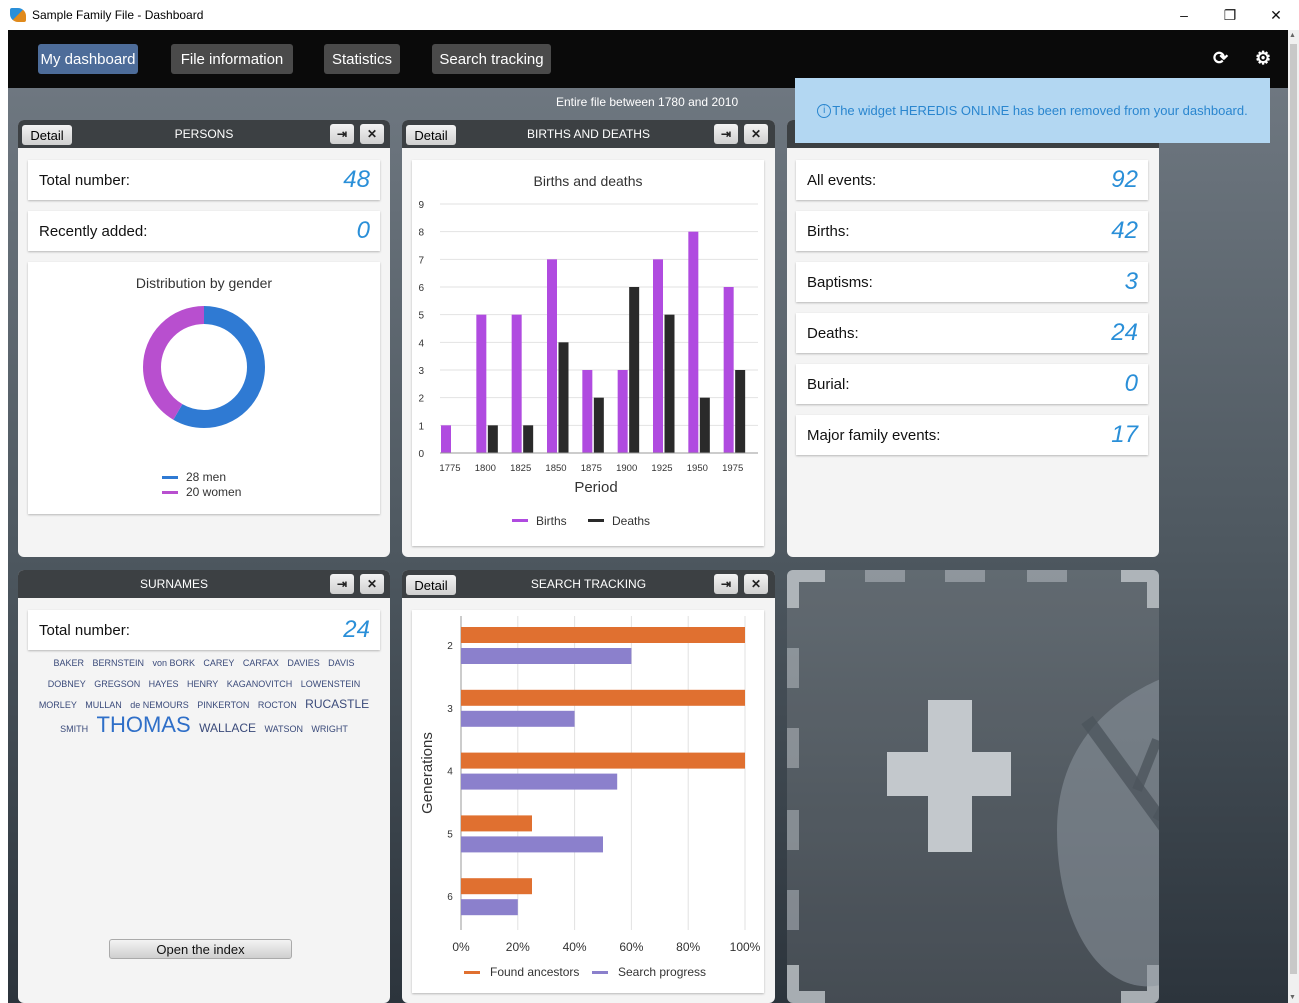  What do you see at coordinates (688, 947) in the screenshot?
I see `x-tick-label: 80%` at bounding box center [688, 947].